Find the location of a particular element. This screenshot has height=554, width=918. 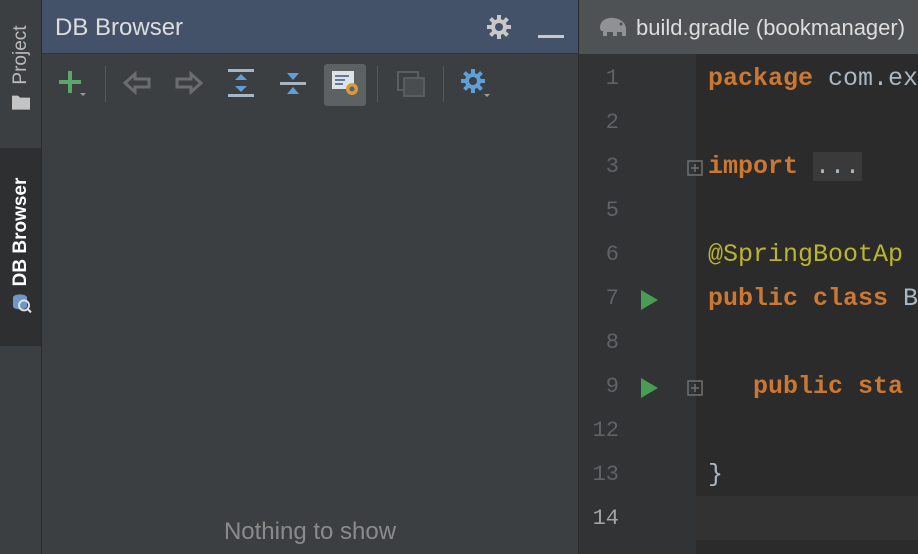

expand-all-button is located at coordinates (241, 85).